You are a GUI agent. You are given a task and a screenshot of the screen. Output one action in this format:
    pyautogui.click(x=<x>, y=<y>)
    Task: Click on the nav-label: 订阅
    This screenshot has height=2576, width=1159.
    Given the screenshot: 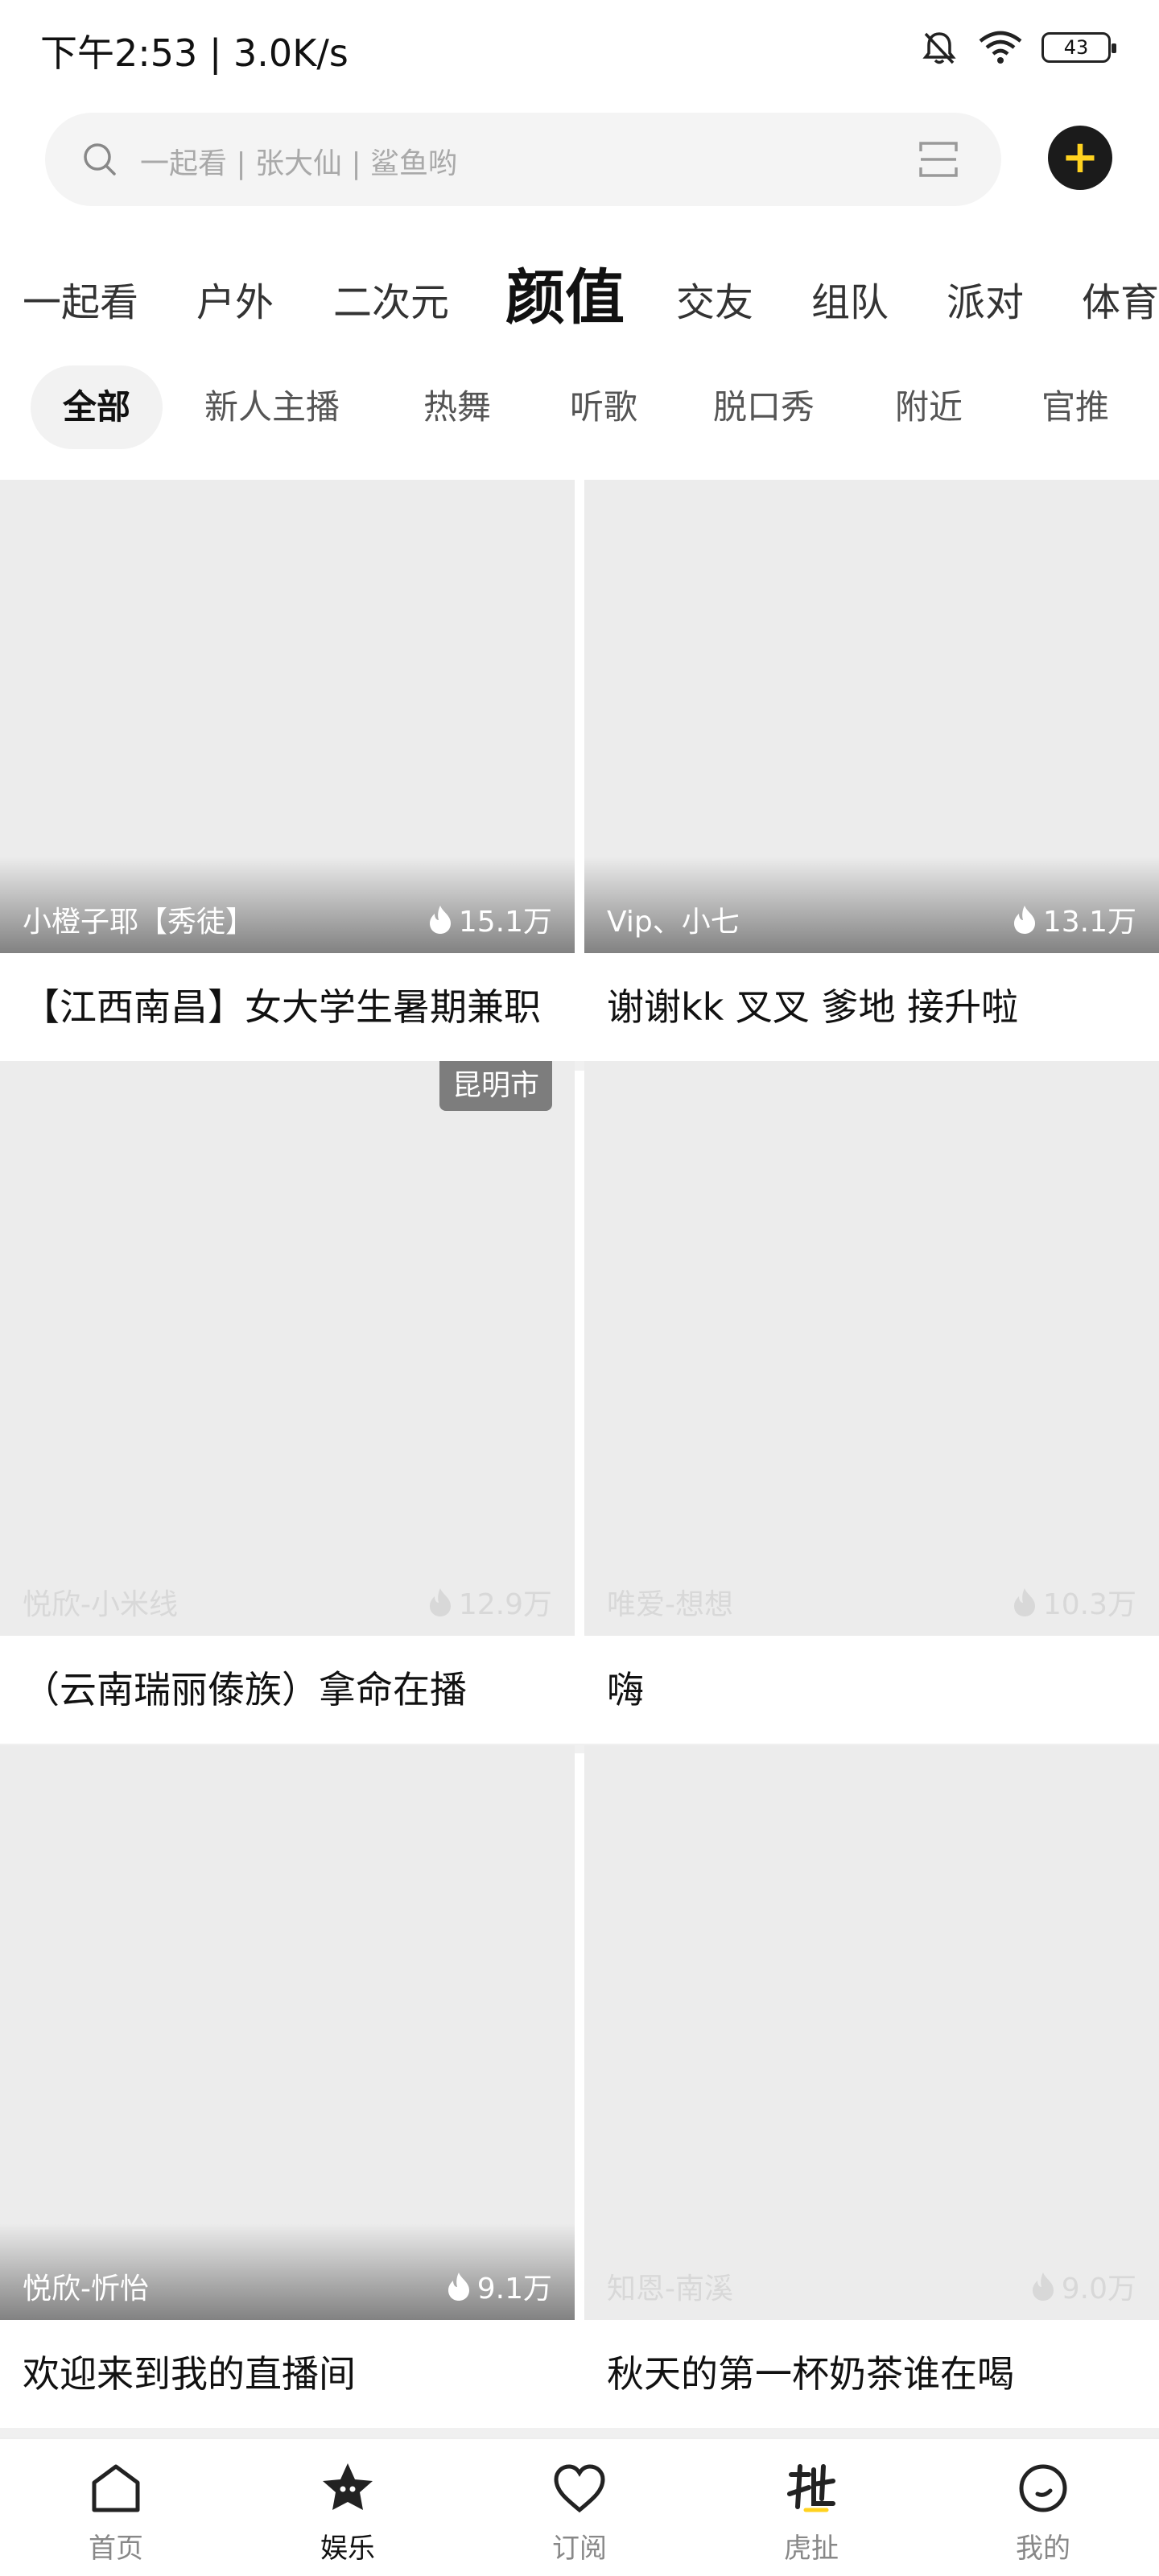 What is the action you would take?
    pyautogui.click(x=579, y=2549)
    